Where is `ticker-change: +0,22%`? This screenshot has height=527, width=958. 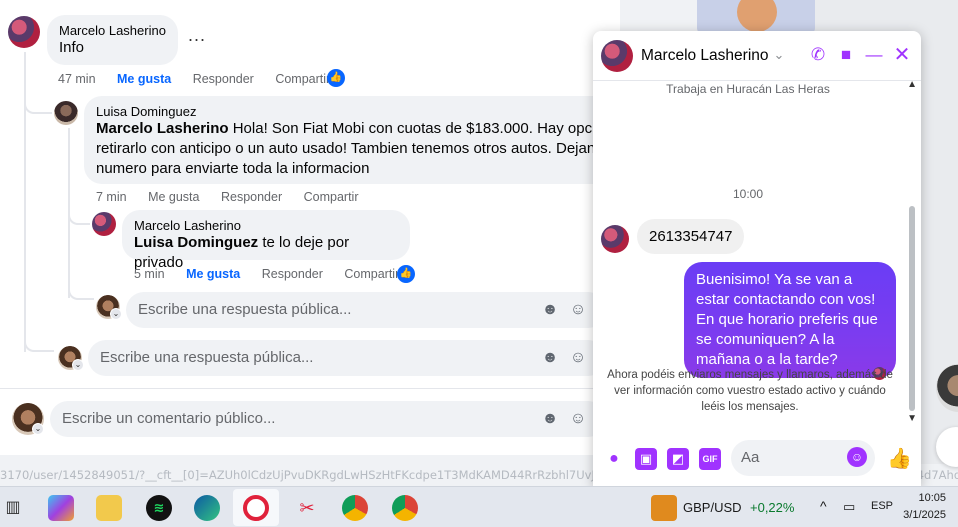
ticker-change: +0,22% is located at coordinates (772, 507).